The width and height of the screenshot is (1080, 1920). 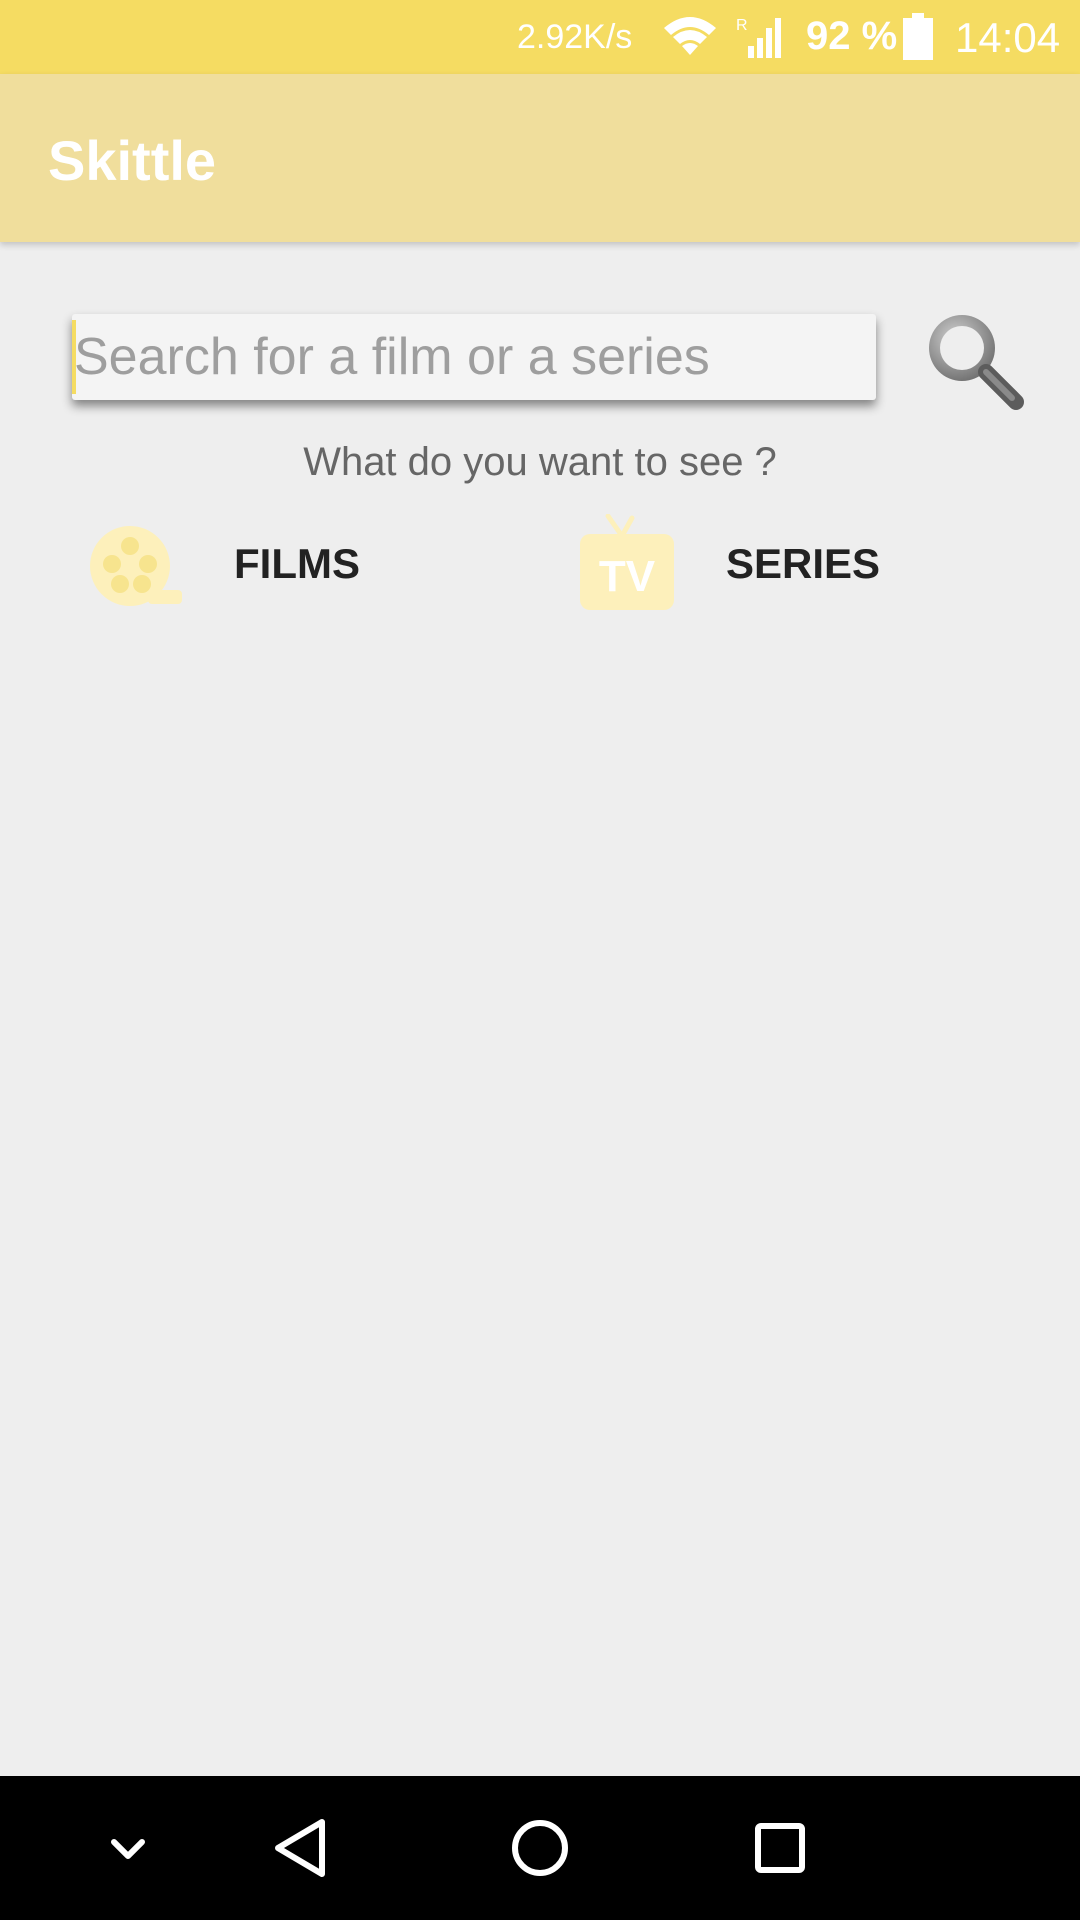 I want to click on roaming-indicator: R, so click(x=742, y=25).